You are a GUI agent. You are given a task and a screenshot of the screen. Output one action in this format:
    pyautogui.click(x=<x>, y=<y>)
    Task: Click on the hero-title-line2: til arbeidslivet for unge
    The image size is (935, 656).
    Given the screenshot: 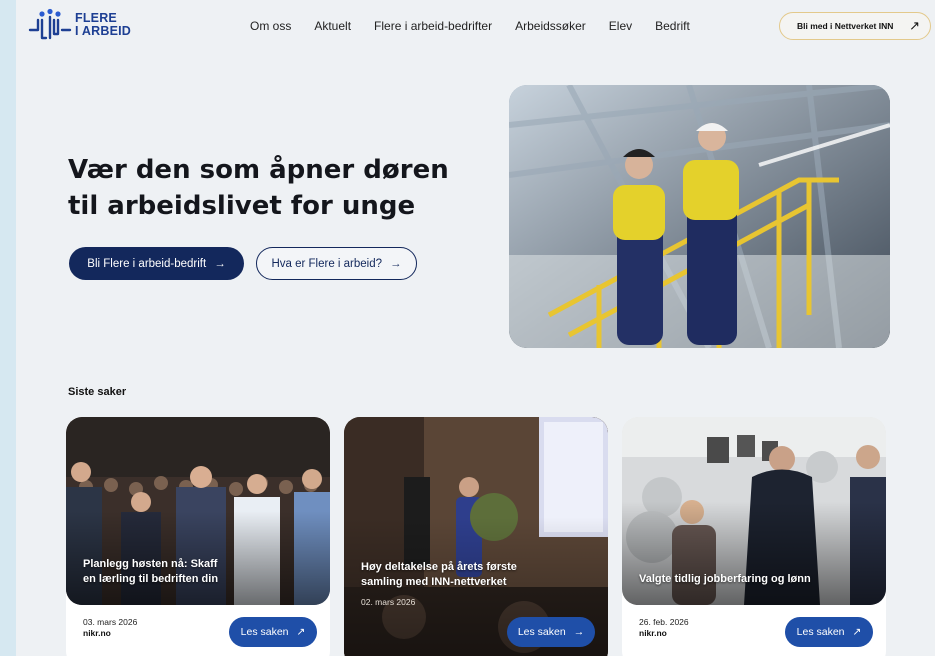 What is the action you would take?
    pyautogui.click(x=242, y=206)
    